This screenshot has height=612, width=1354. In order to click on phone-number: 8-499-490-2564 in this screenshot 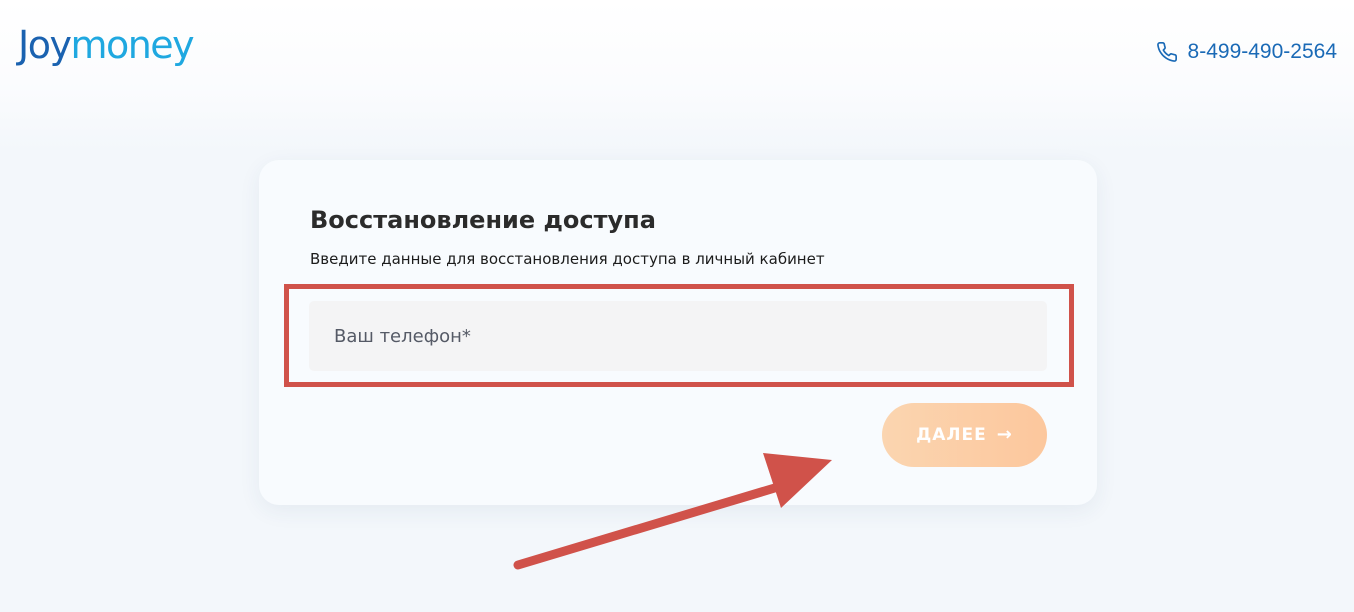, I will do `click(1262, 51)`.